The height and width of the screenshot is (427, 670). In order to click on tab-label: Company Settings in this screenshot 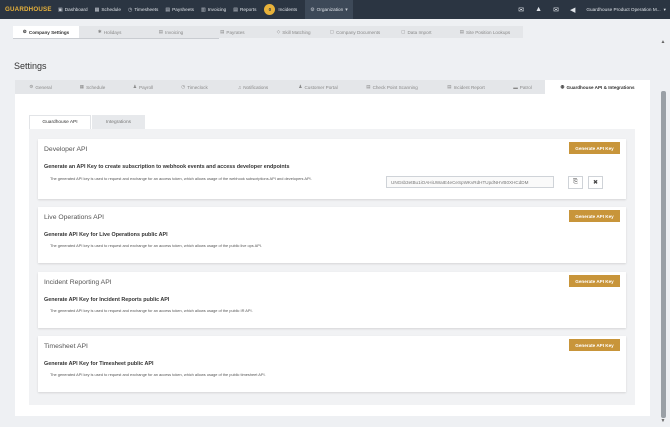, I will do `click(49, 32)`.